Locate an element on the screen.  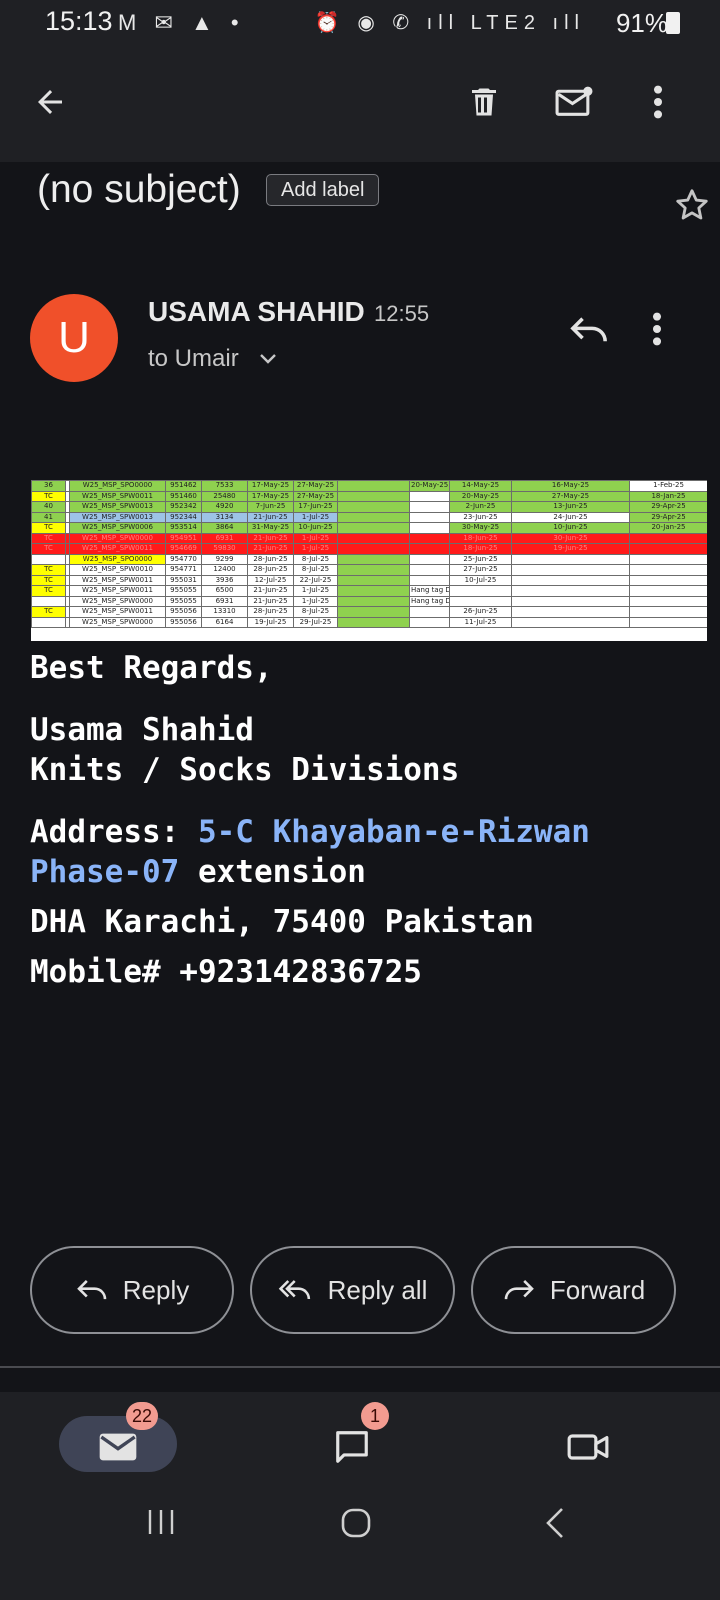
sender-name: USAMA SHAHID is located at coordinates (256, 311).